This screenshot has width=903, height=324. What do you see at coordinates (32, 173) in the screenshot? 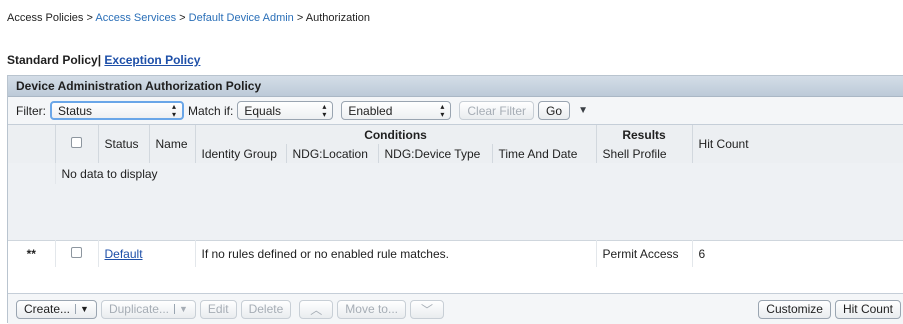
I see `empty-row-cell` at bounding box center [32, 173].